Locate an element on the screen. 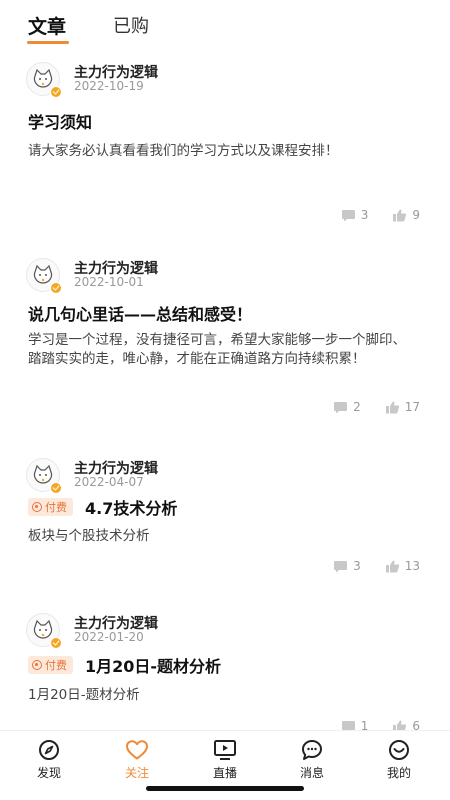 This screenshot has height=800, width=450. heart-icon is located at coordinates (137, 750).